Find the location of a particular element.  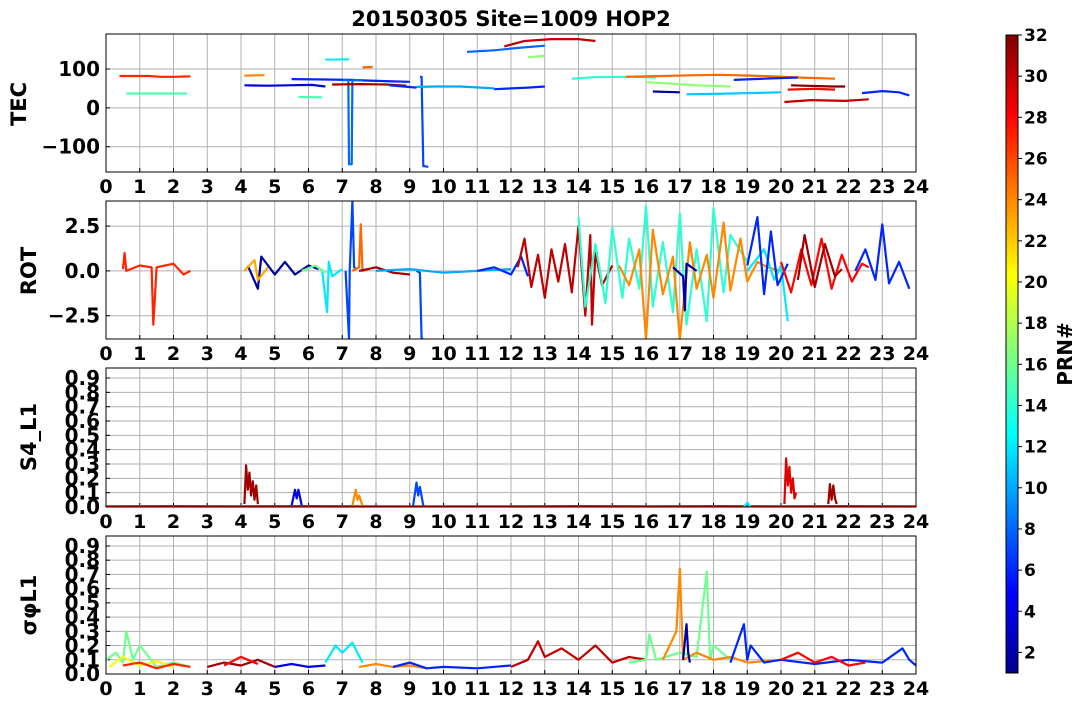

y-tick-label: −2.5 is located at coordinates (74, 316).